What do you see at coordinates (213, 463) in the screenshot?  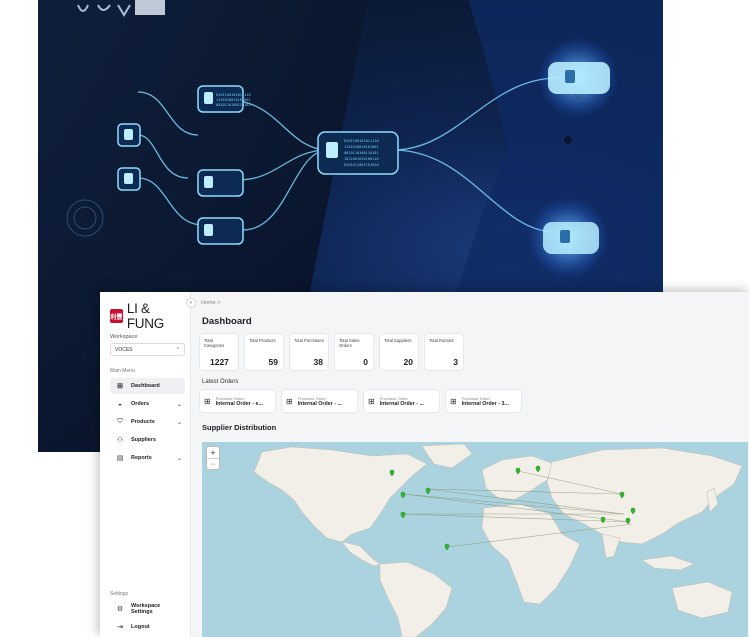 I see `zoom-out-button: −` at bounding box center [213, 463].